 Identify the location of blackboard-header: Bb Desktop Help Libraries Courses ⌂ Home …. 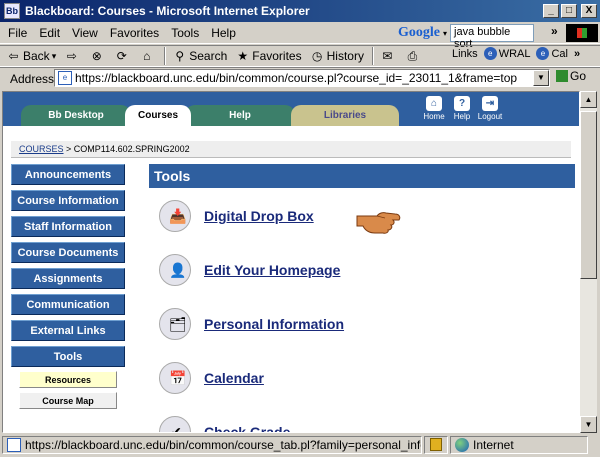
(291, 109).